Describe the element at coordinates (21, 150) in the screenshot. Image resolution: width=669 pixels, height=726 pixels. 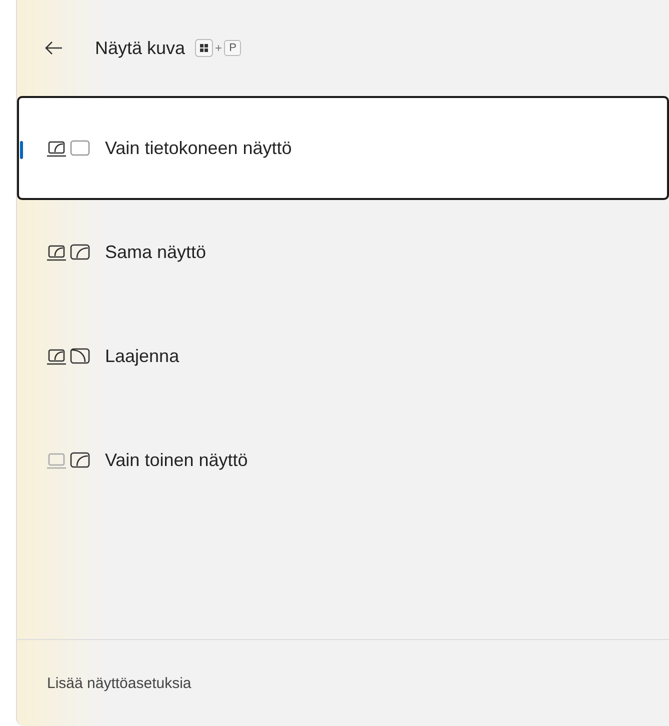
I see `selection-indicator` at that location.